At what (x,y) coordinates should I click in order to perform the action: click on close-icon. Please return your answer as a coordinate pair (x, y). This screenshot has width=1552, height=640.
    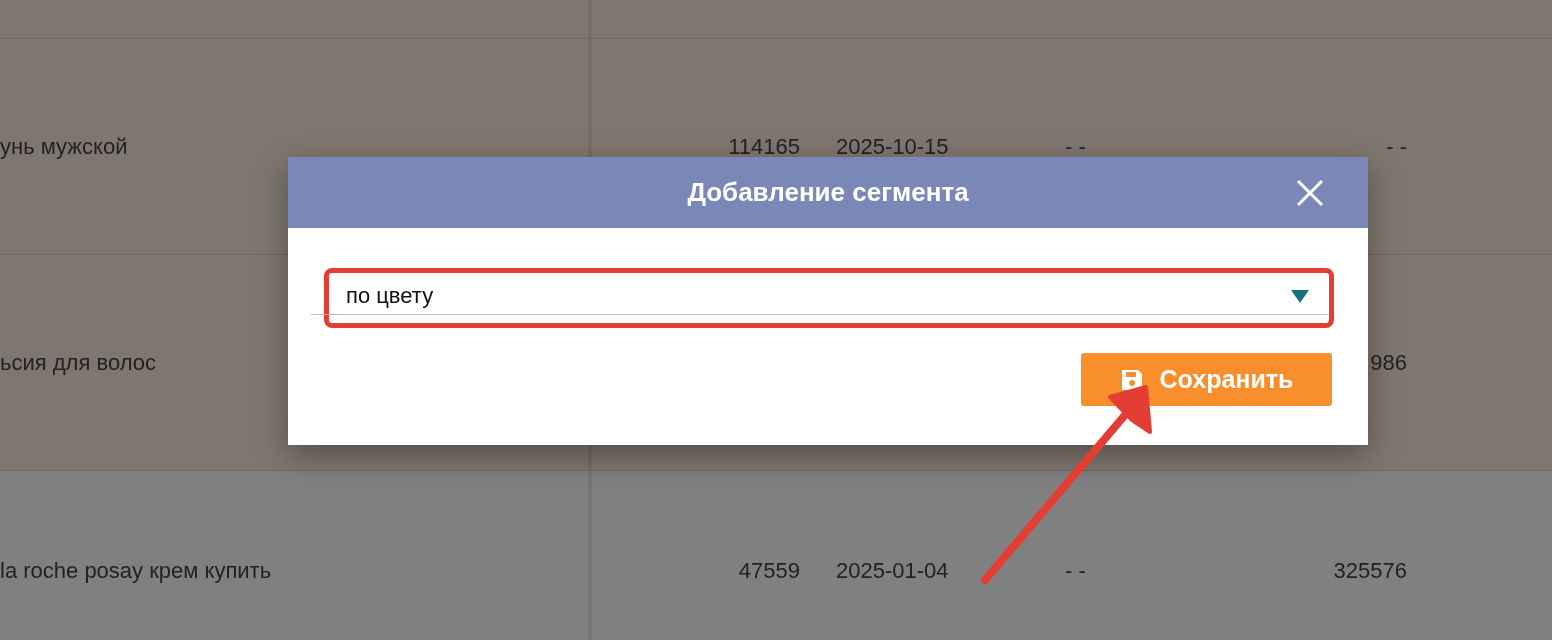
    Looking at the image, I should click on (1310, 193).